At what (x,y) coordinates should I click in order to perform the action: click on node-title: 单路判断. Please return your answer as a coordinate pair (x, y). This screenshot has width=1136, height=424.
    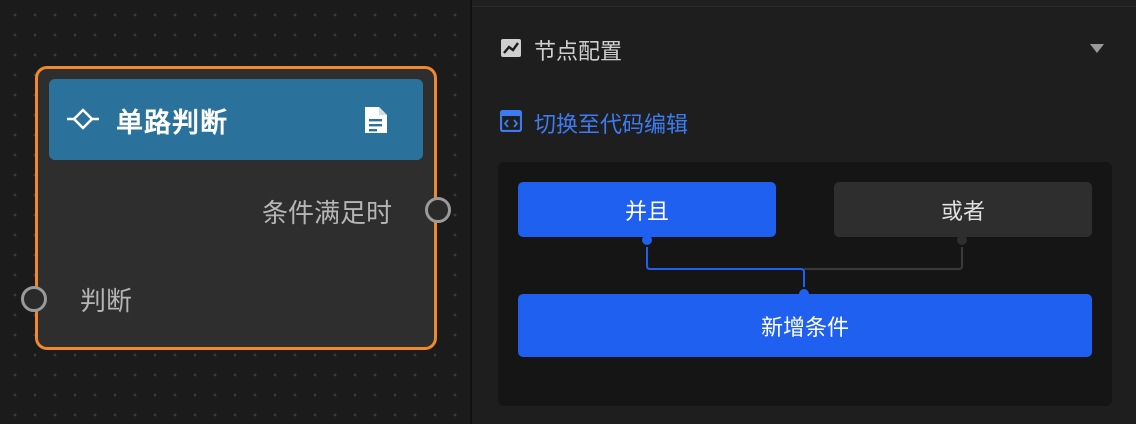
    Looking at the image, I should click on (172, 123).